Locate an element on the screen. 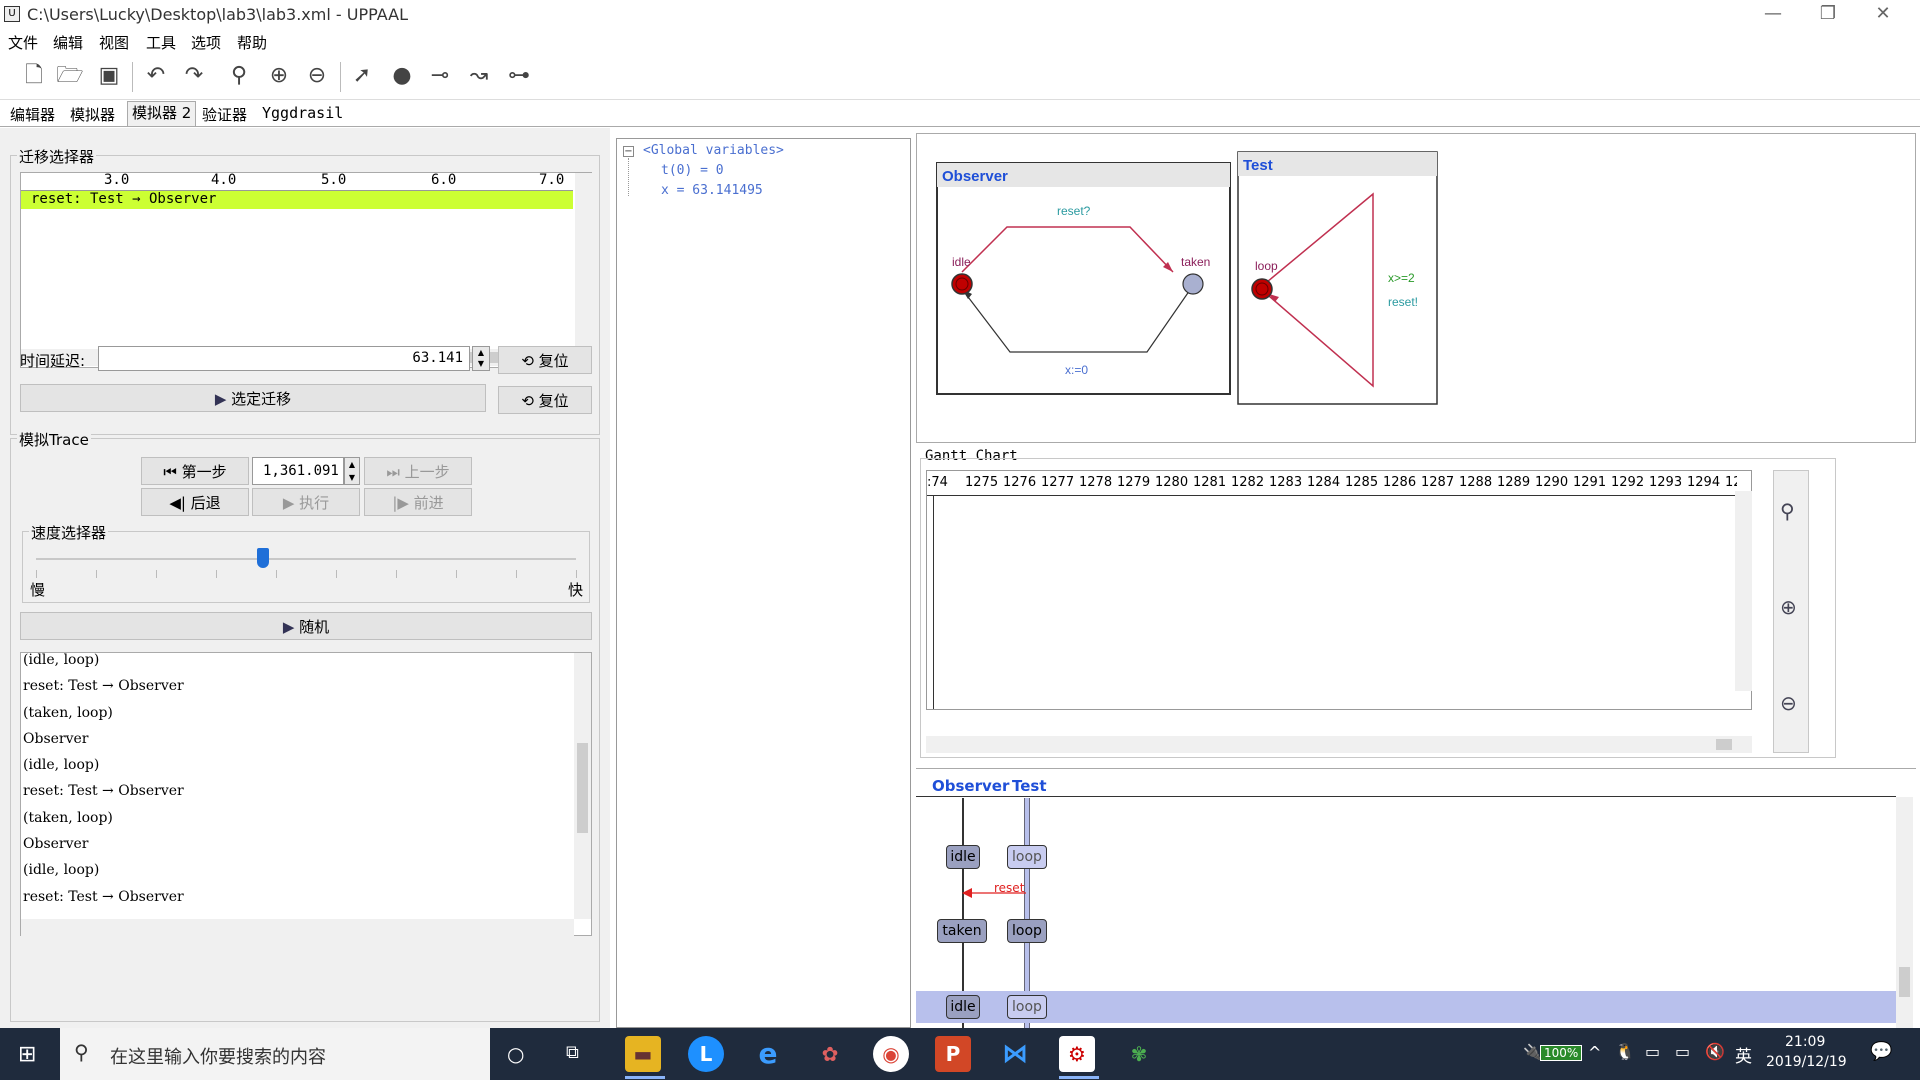 This screenshot has height=1080, width=1920. menu-options: 选项 is located at coordinates (206, 42).